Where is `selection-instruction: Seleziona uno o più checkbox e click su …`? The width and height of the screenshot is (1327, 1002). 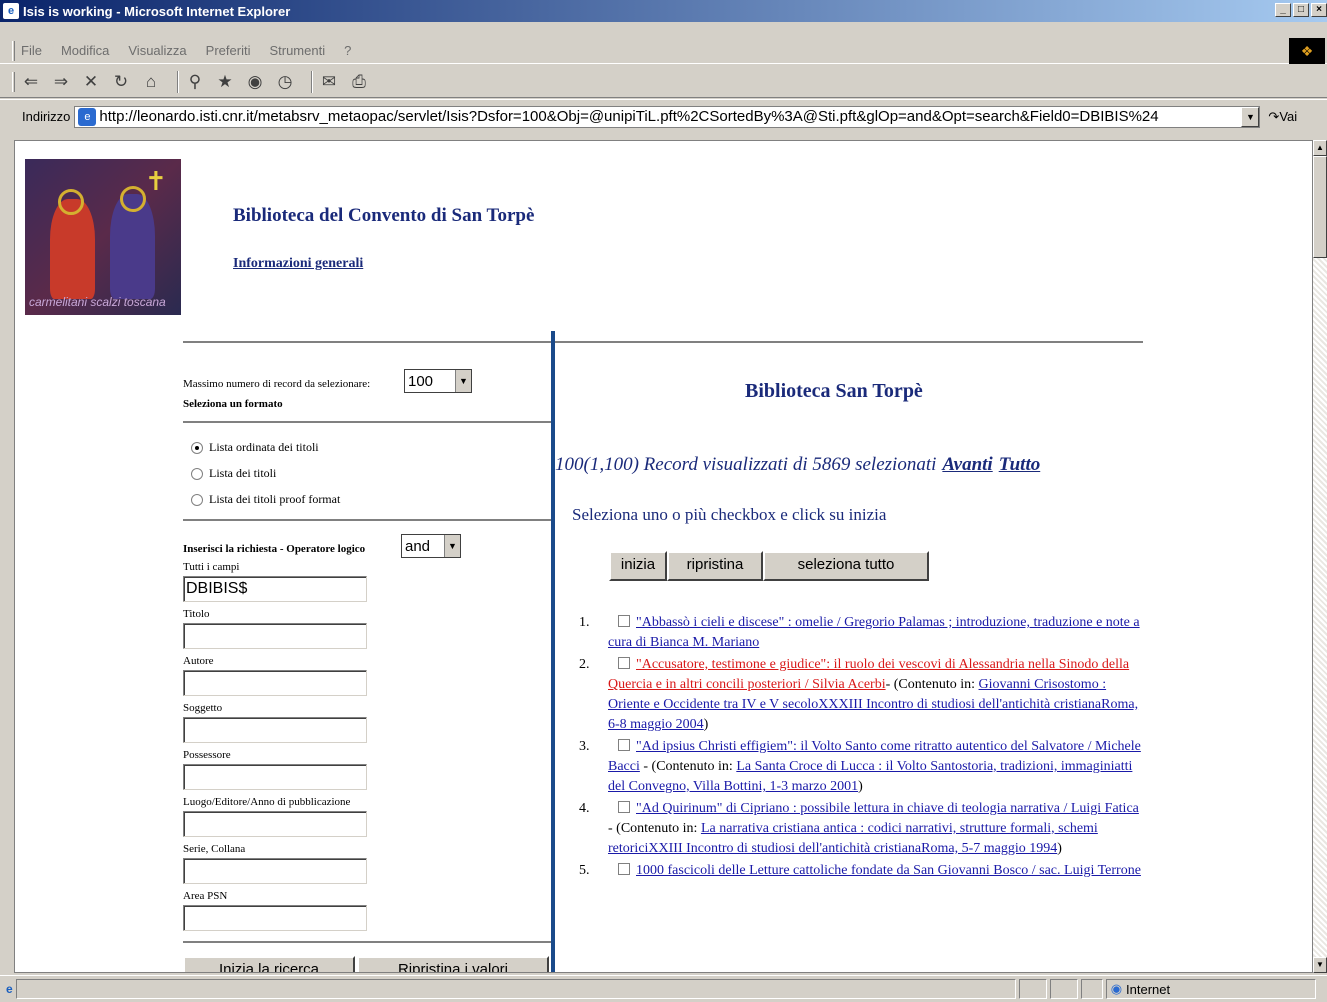
selection-instruction: Seleziona uno o più checkbox e click su … is located at coordinates (729, 514).